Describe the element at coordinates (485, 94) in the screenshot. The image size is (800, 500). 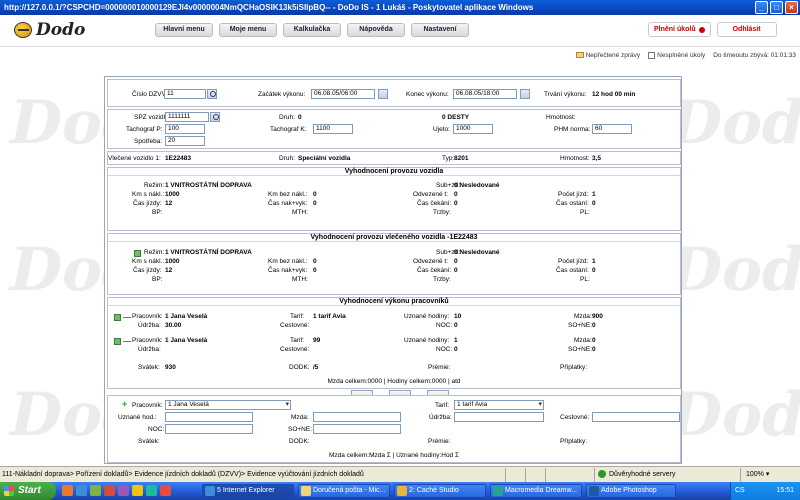
I see `konec-input: 06.08.05/18:00` at that location.